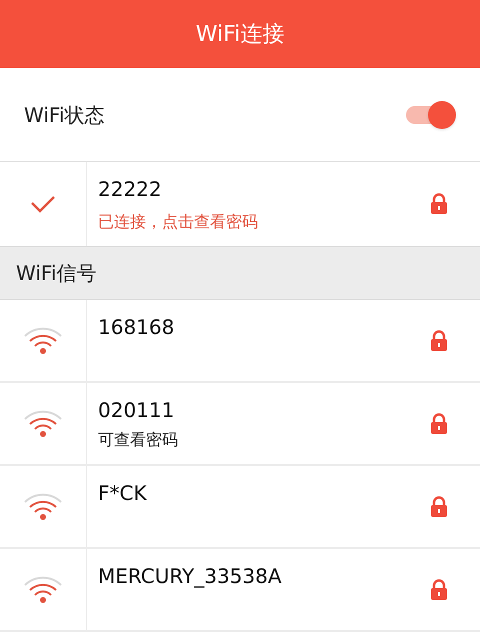  What do you see at coordinates (430, 114) in the screenshot?
I see `wifi-toggle` at bounding box center [430, 114].